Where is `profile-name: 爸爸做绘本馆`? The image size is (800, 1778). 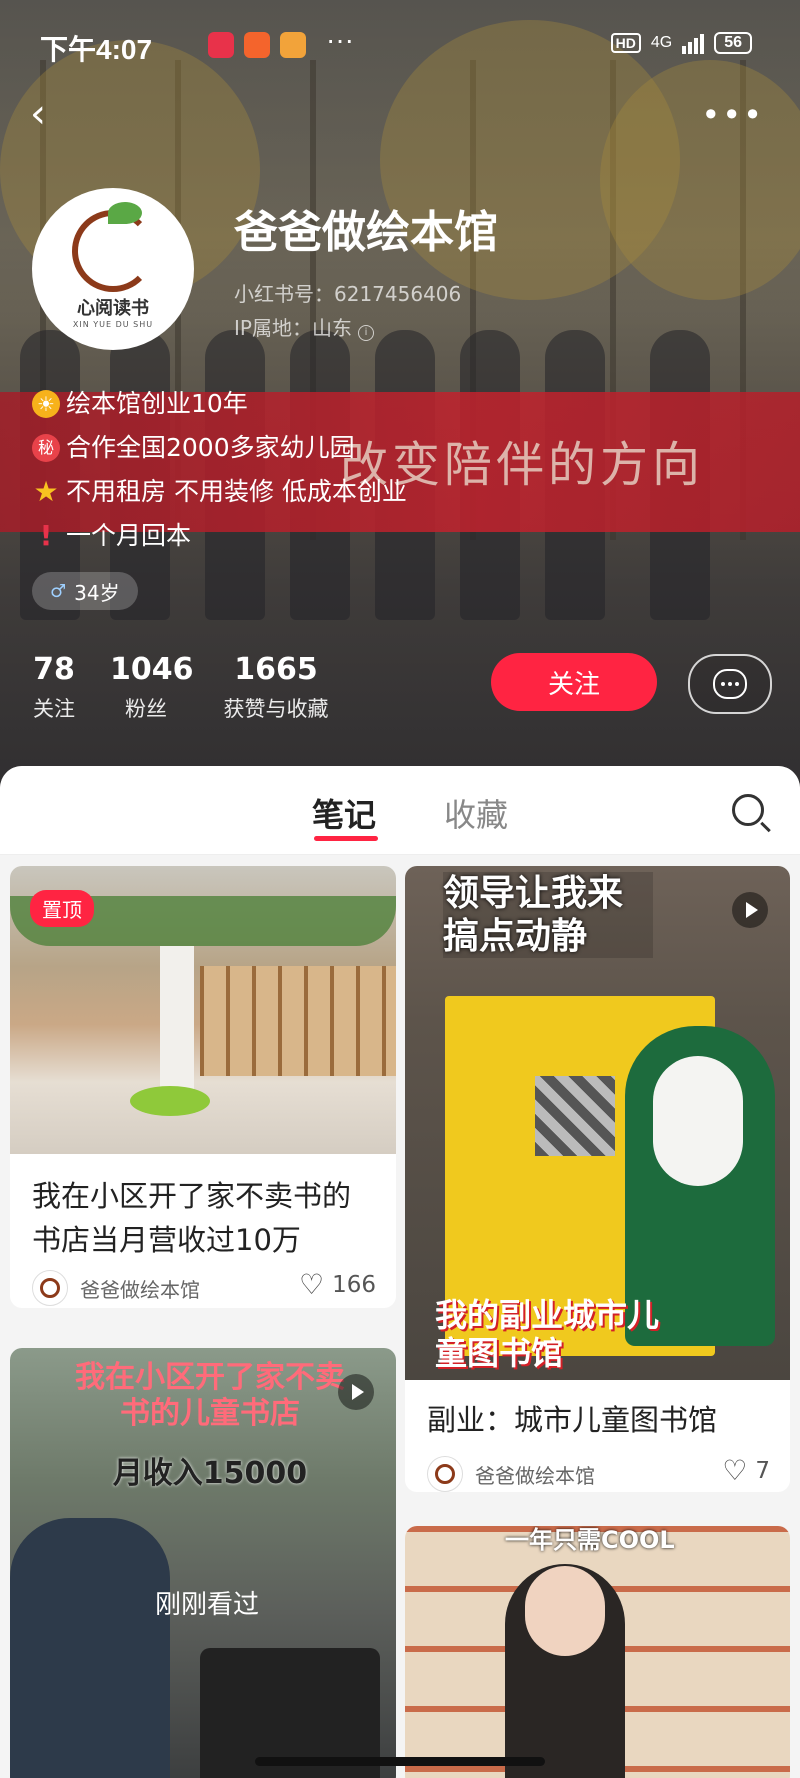 profile-name: 爸爸做绘本馆 is located at coordinates (366, 232).